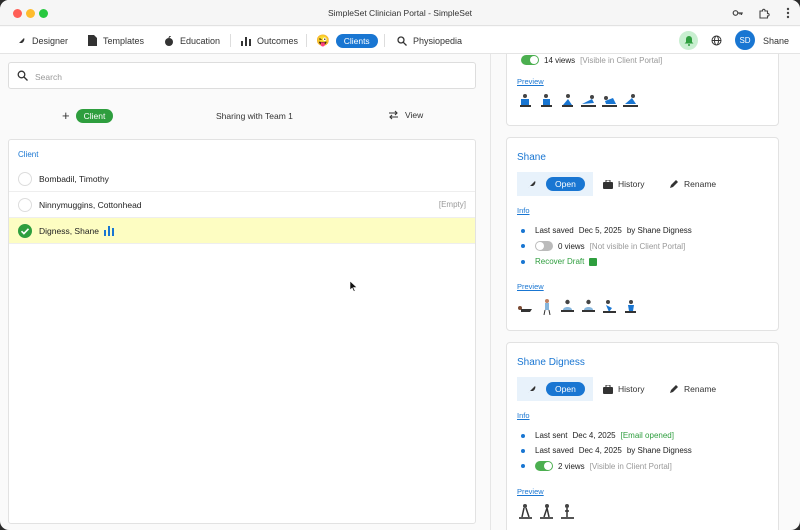 The width and height of the screenshot is (800, 530). Describe the element at coordinates (551, 362) in the screenshot. I see `program-title: Shane Digness` at that location.